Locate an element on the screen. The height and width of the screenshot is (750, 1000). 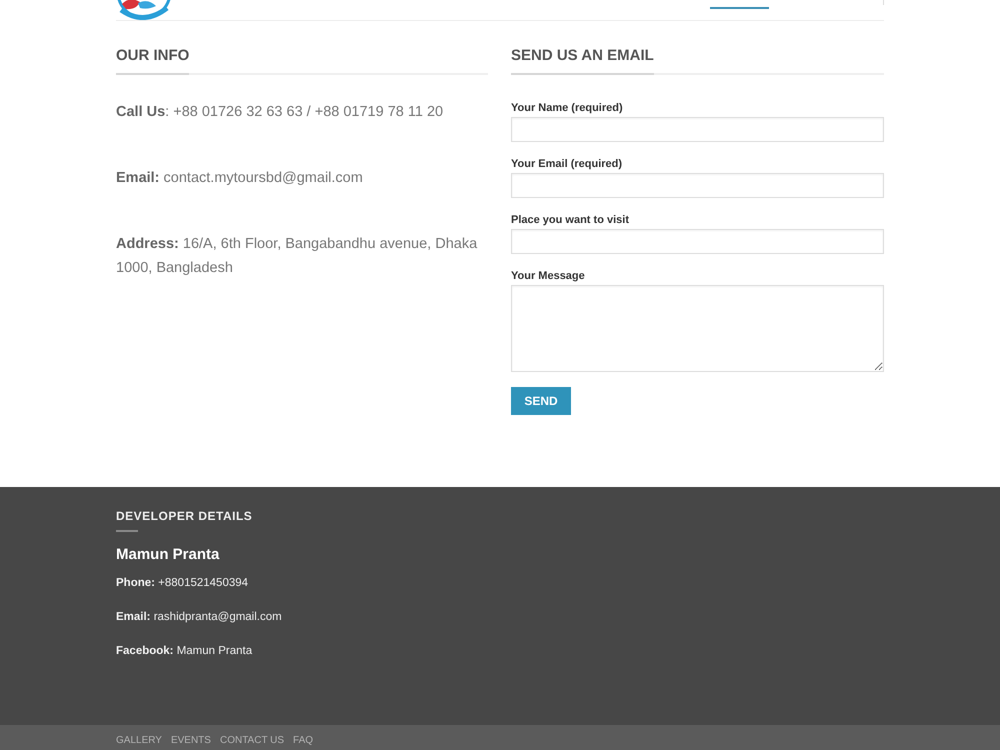
logo is located at coordinates (144, 10).